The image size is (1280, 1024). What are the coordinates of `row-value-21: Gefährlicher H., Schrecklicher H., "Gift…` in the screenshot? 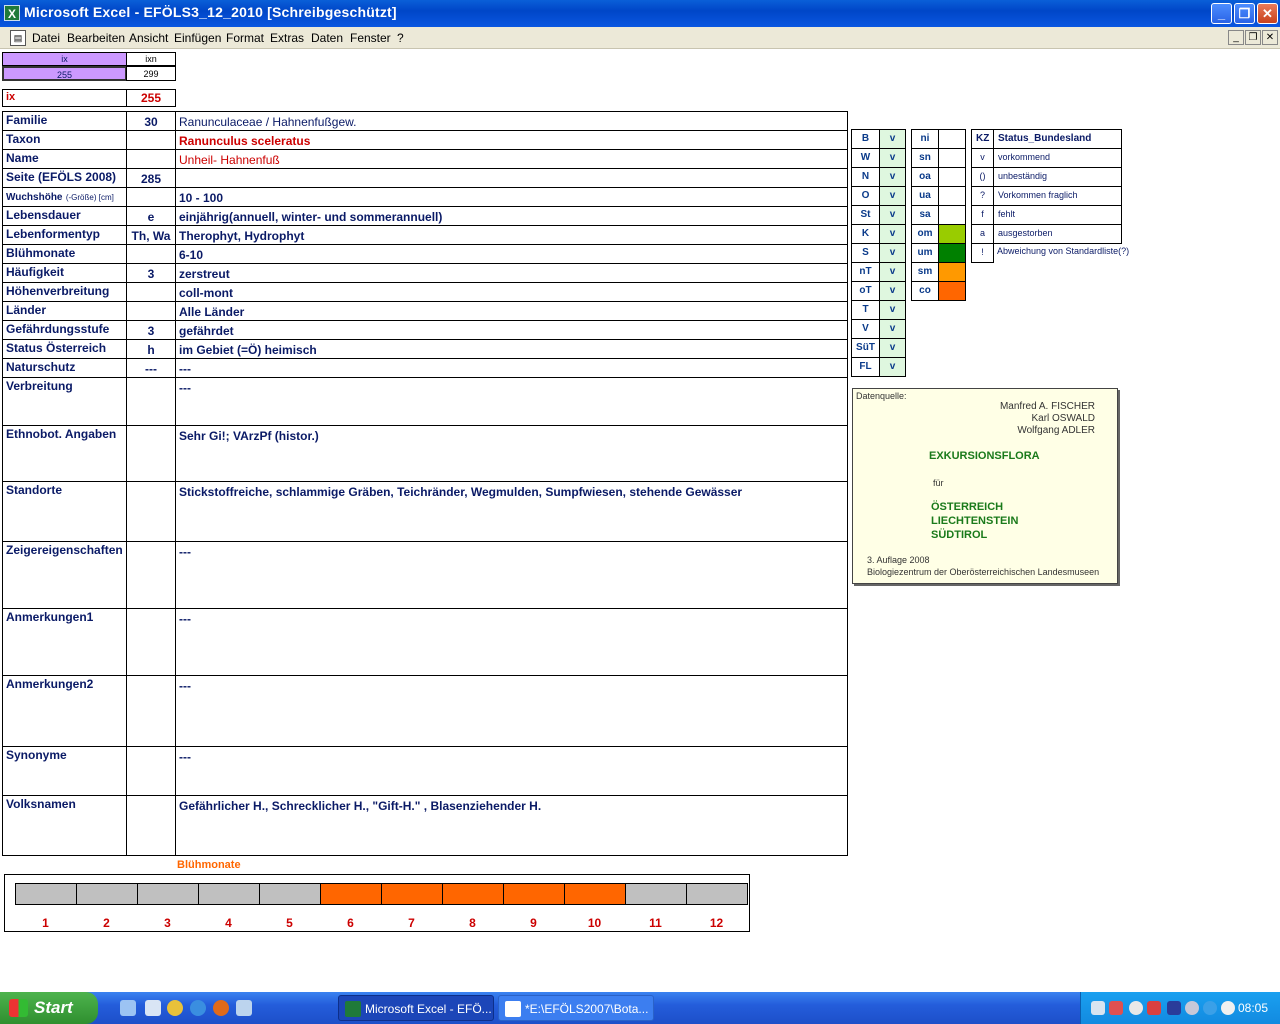 It's located at (511, 825).